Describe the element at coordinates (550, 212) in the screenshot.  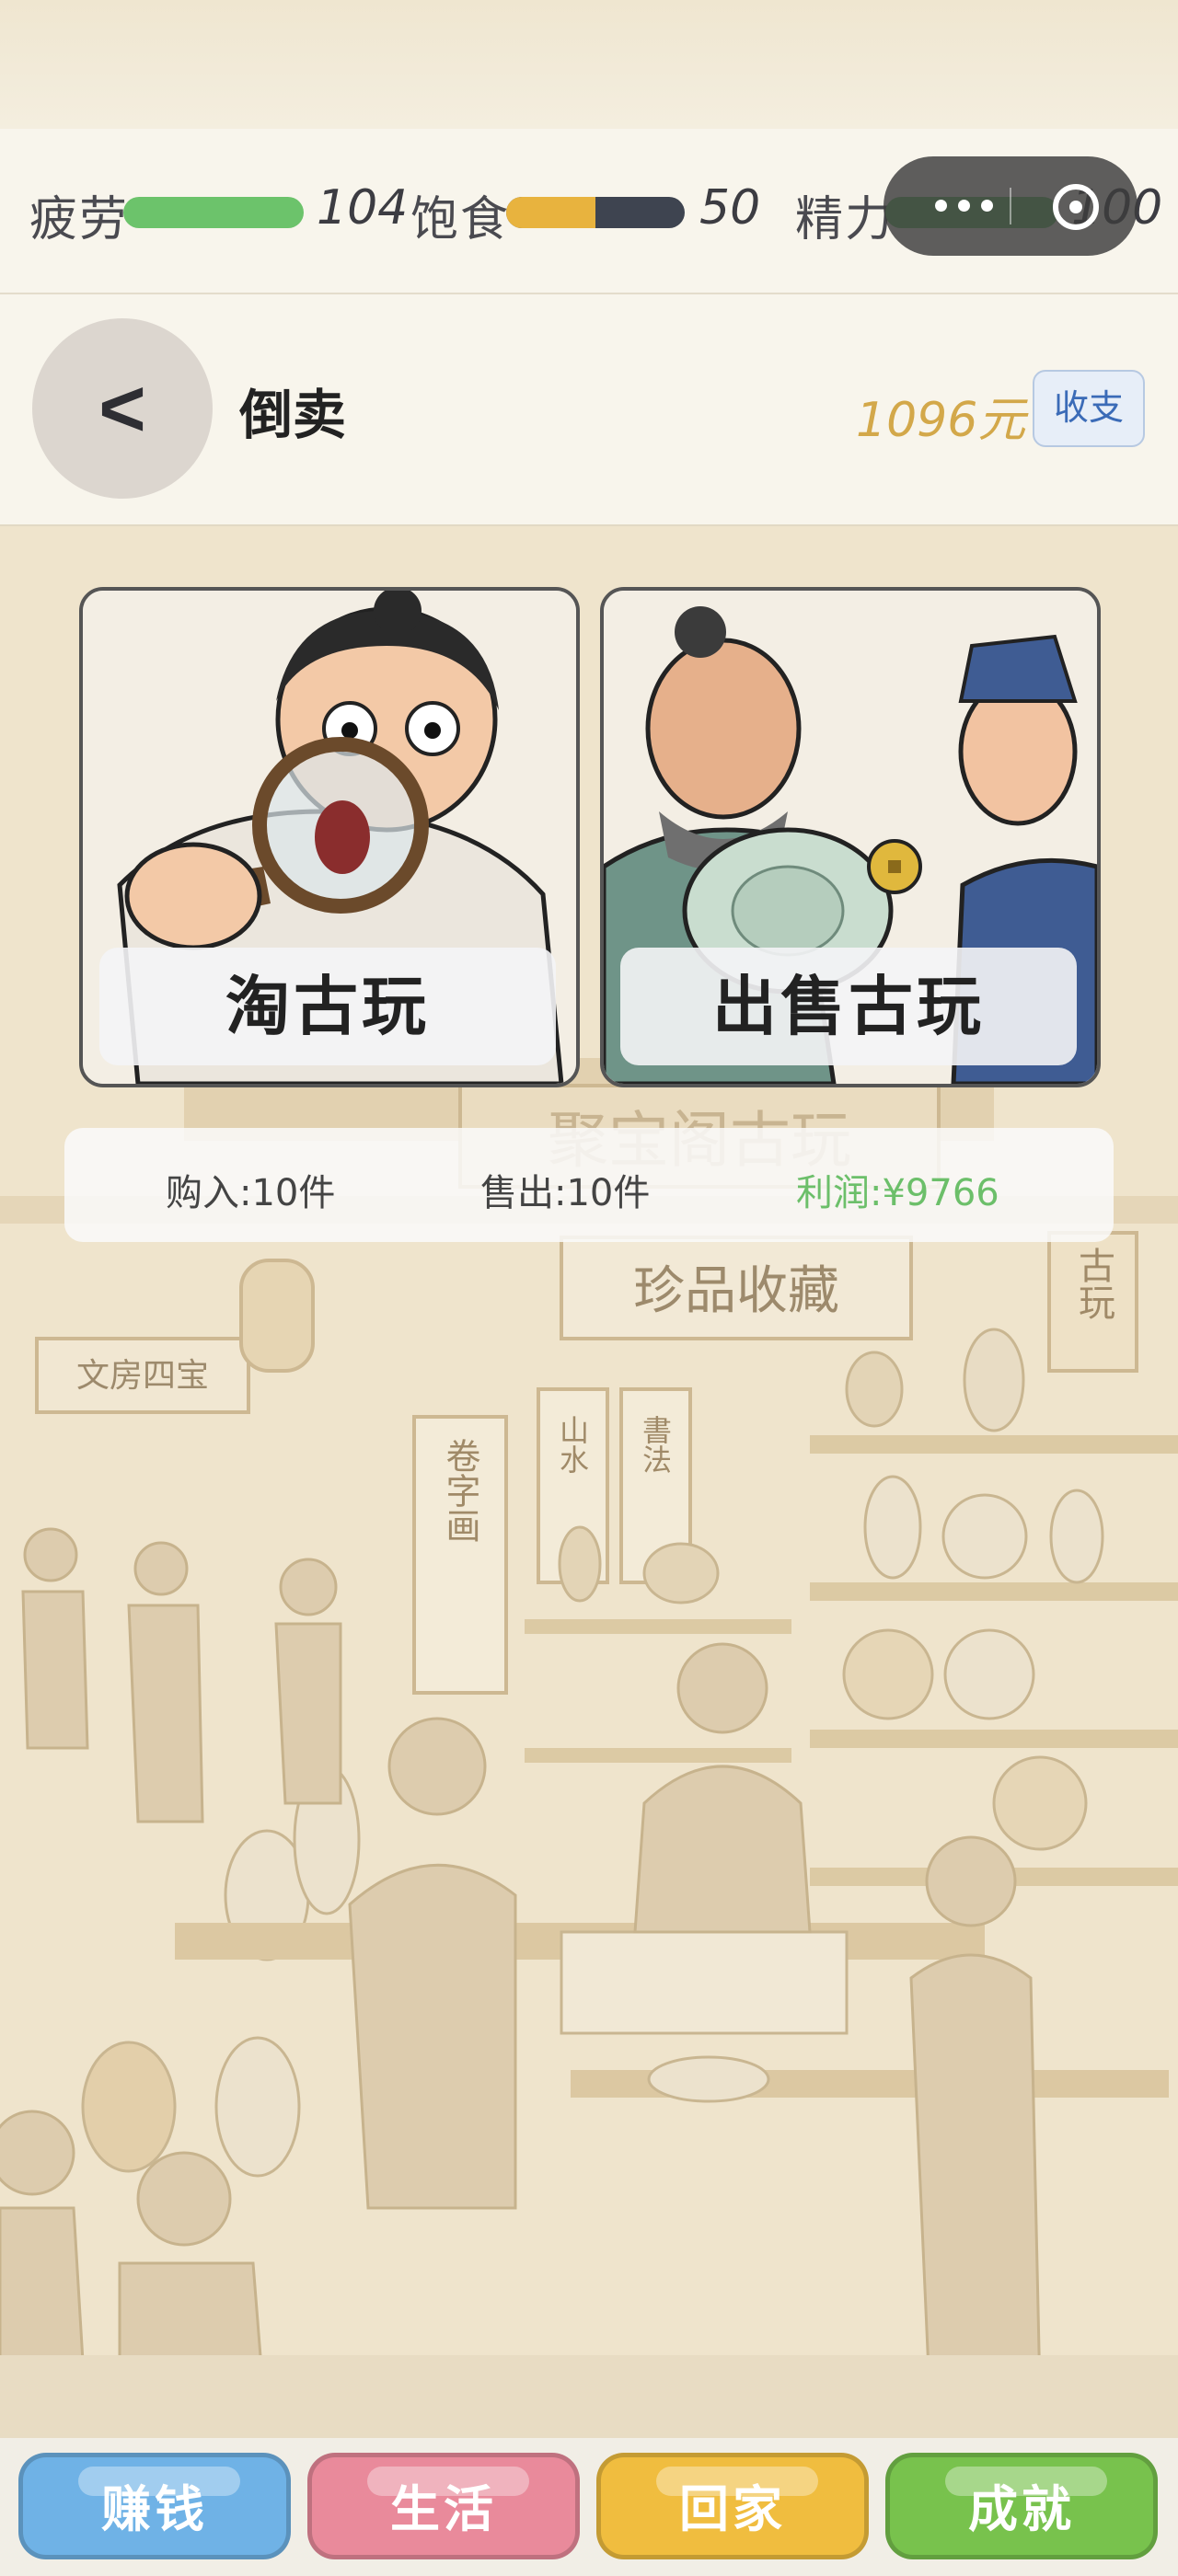
I see `satiety-bar-fill` at that location.